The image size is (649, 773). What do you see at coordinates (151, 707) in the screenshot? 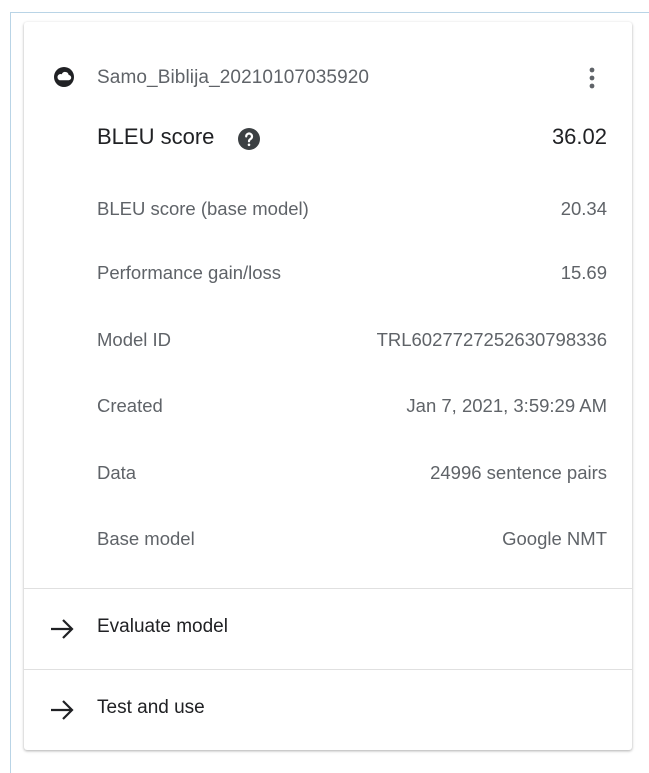
I see `test-and-use-label: Test and use` at bounding box center [151, 707].